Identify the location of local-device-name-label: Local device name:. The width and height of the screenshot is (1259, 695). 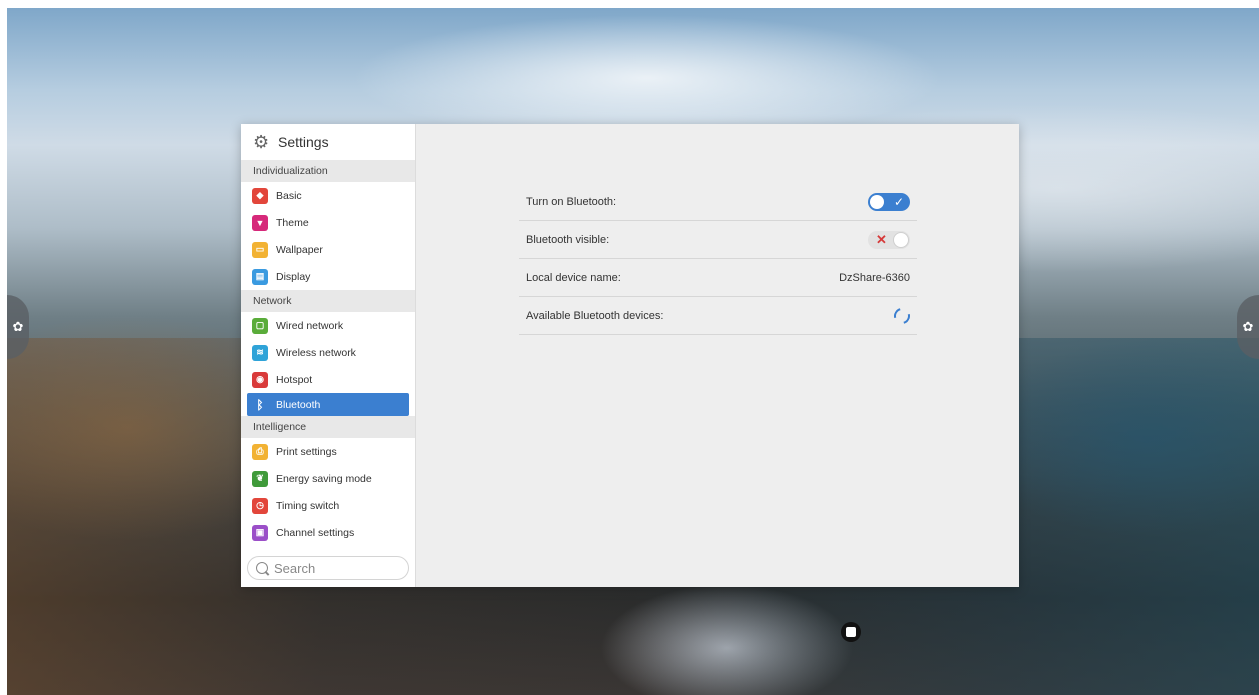
(573, 277).